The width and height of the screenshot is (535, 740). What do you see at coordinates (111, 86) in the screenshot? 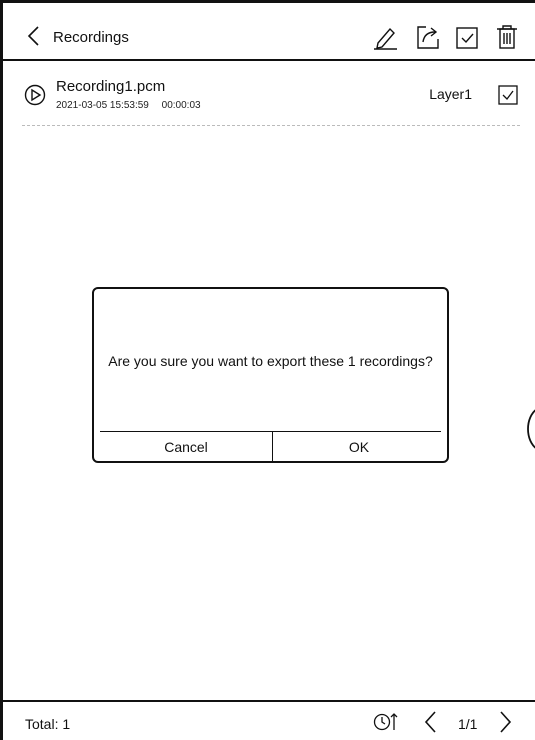
I see `recording-filename: Recording1.pcm` at bounding box center [111, 86].